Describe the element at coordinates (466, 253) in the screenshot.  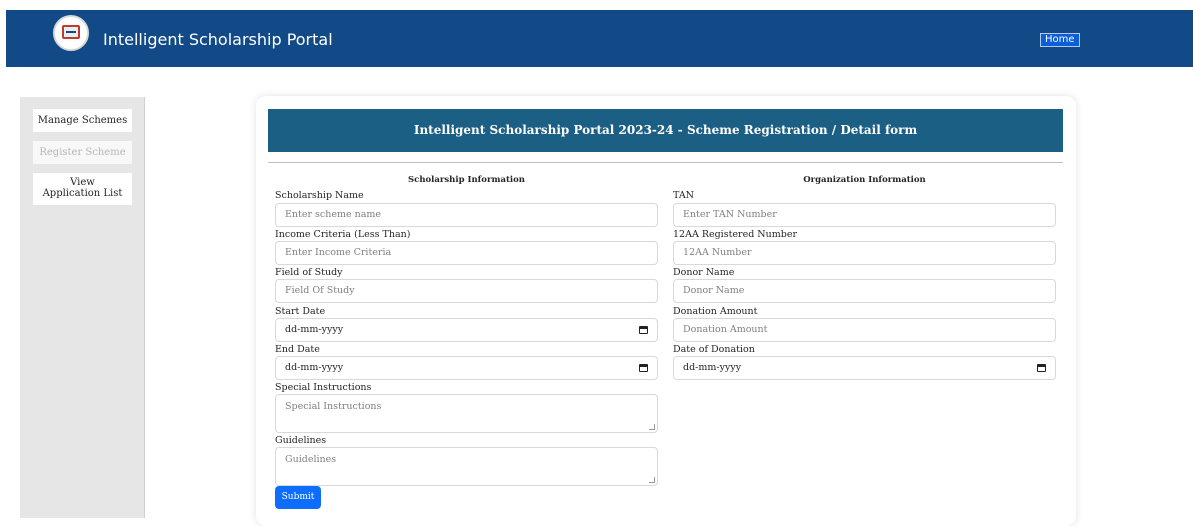
I see `income-criteria-input: Enter Income Criteria` at that location.